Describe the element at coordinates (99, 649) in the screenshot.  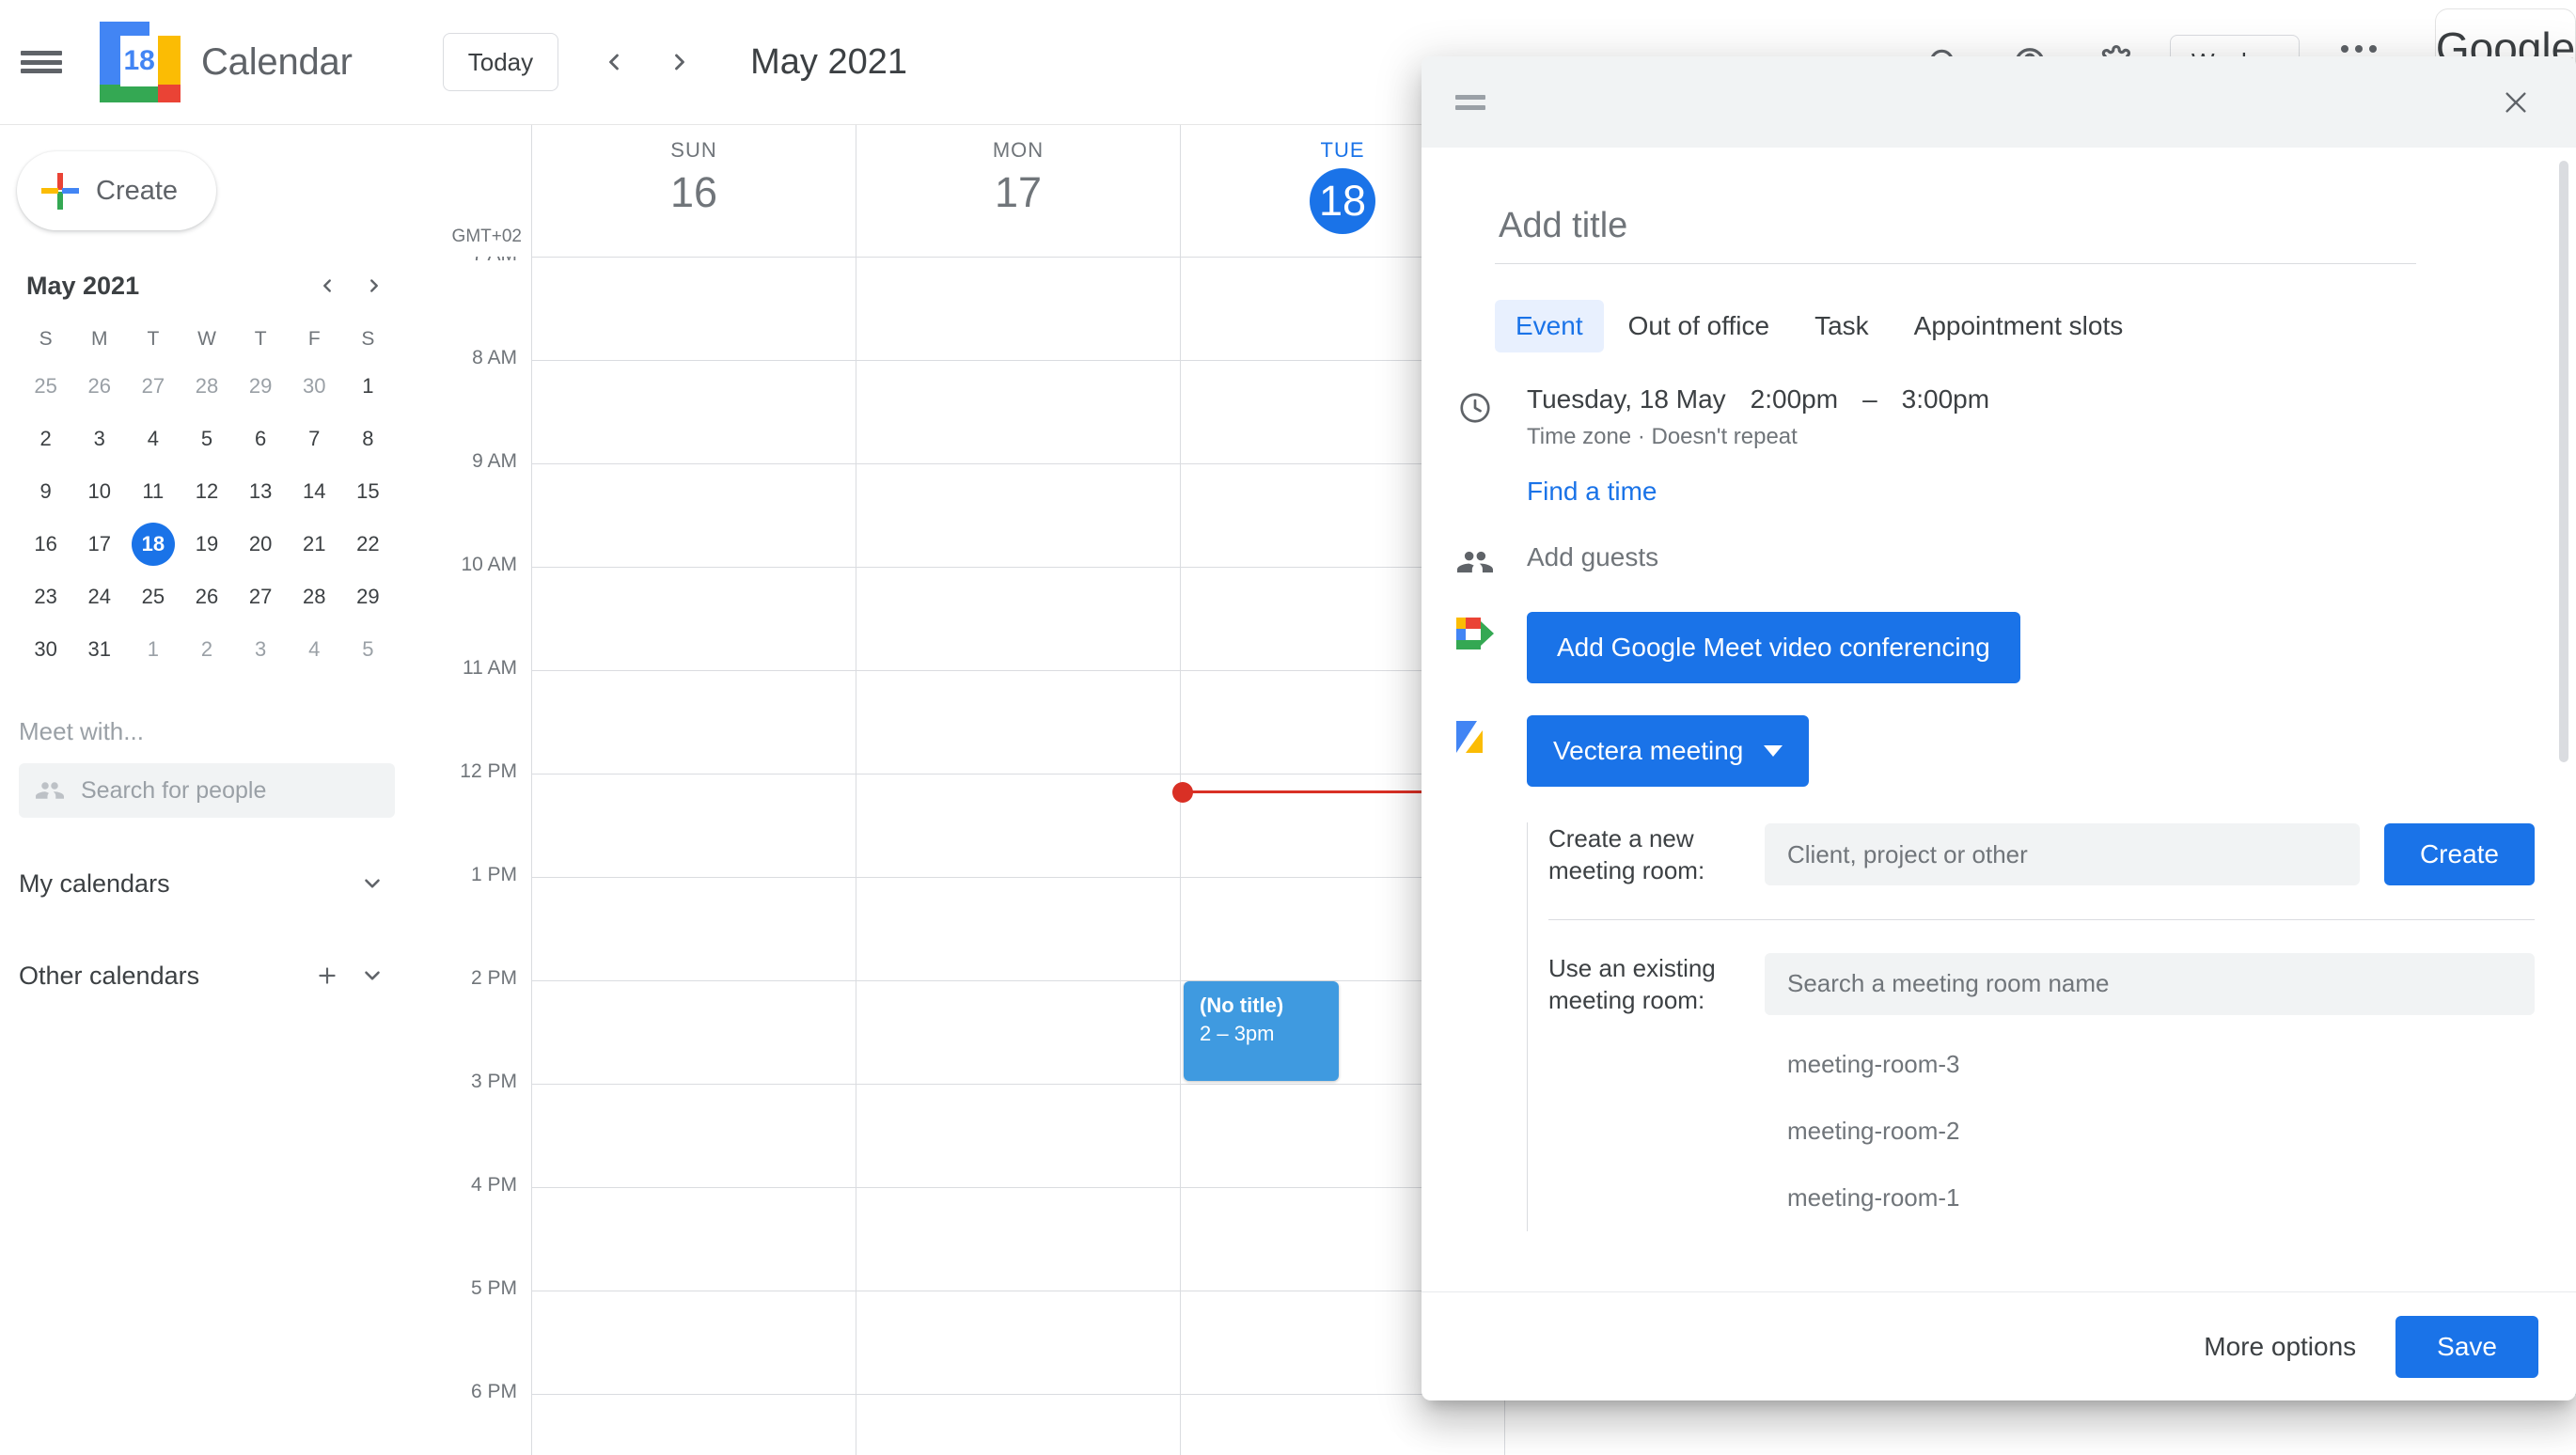
I see `mini-calendar-day: 31` at that location.